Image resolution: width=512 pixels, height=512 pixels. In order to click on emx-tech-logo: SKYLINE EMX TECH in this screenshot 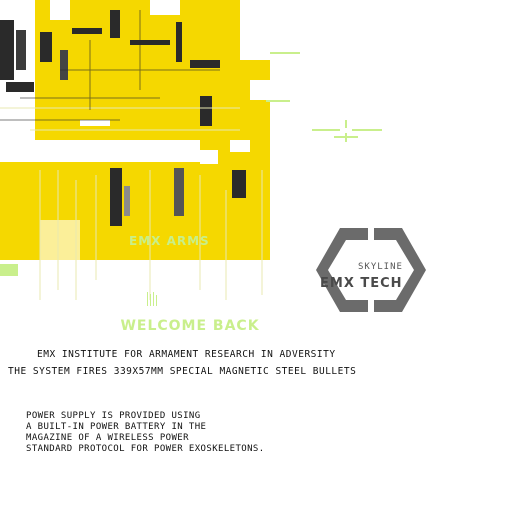, I will do `click(371, 270)`.